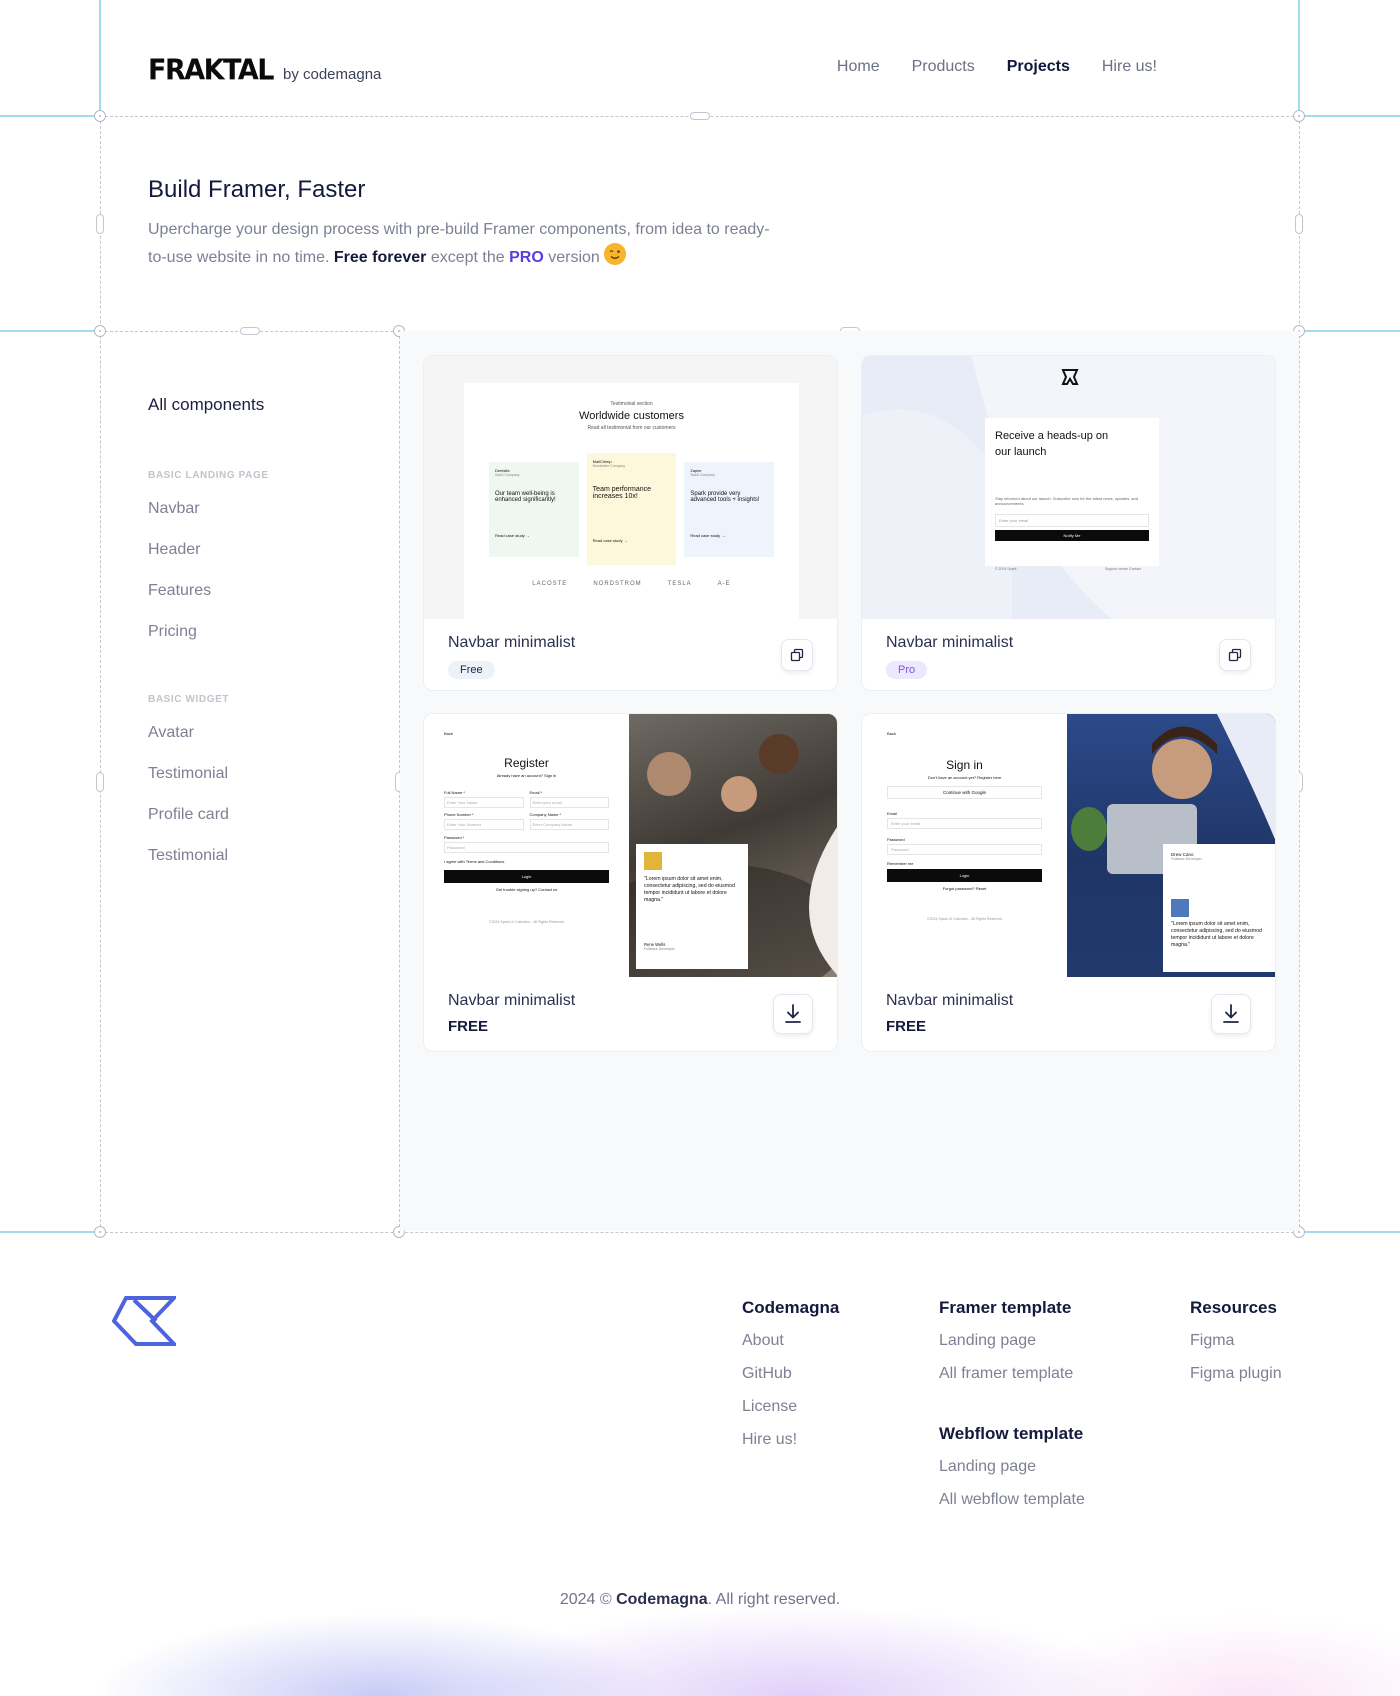  I want to click on sidebar-item-pricing: Pricing, so click(268, 632).